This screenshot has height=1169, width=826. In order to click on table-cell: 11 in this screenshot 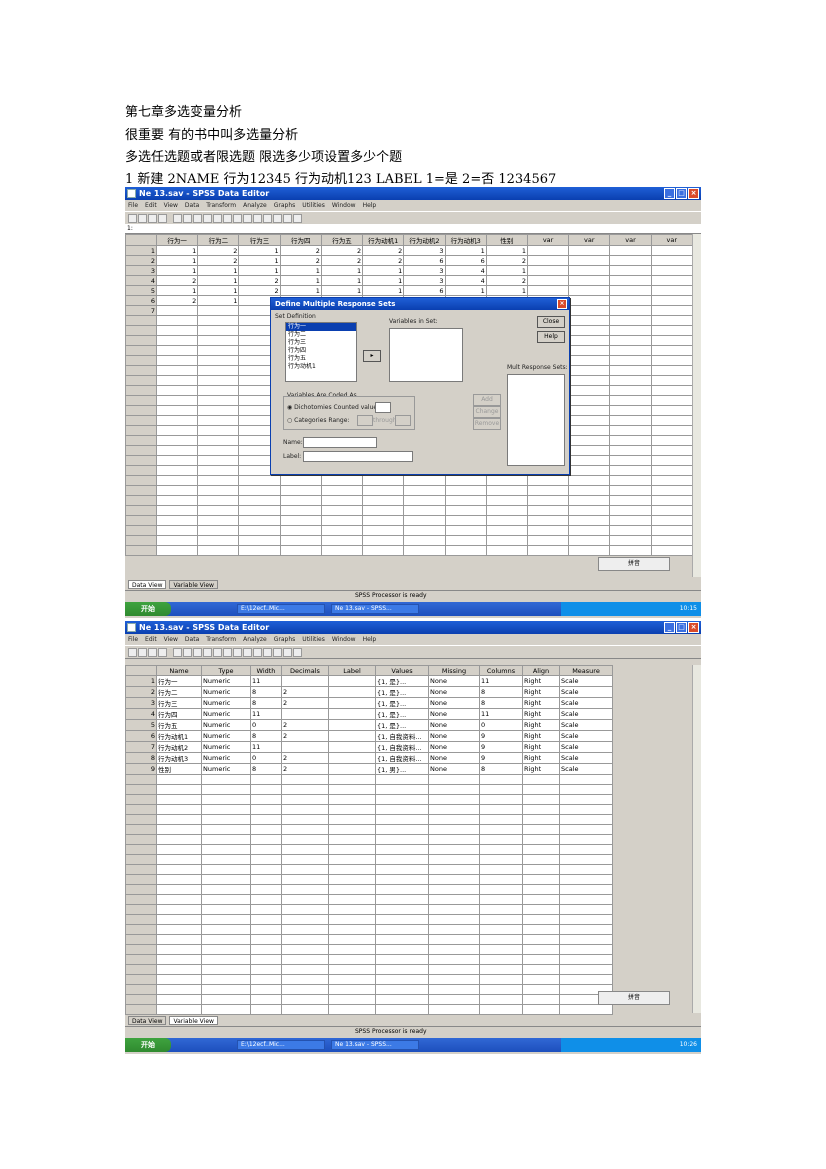, I will do `click(266, 681)`.